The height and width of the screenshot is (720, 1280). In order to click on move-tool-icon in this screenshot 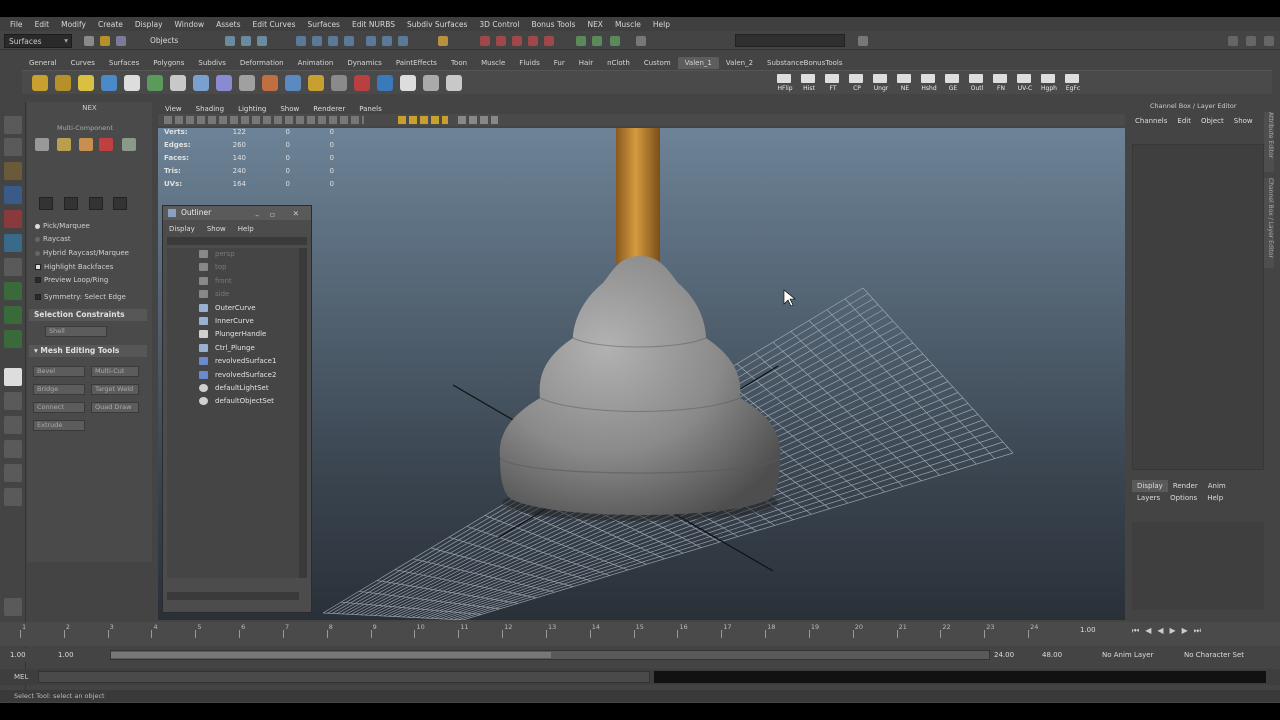, I will do `click(13, 195)`.